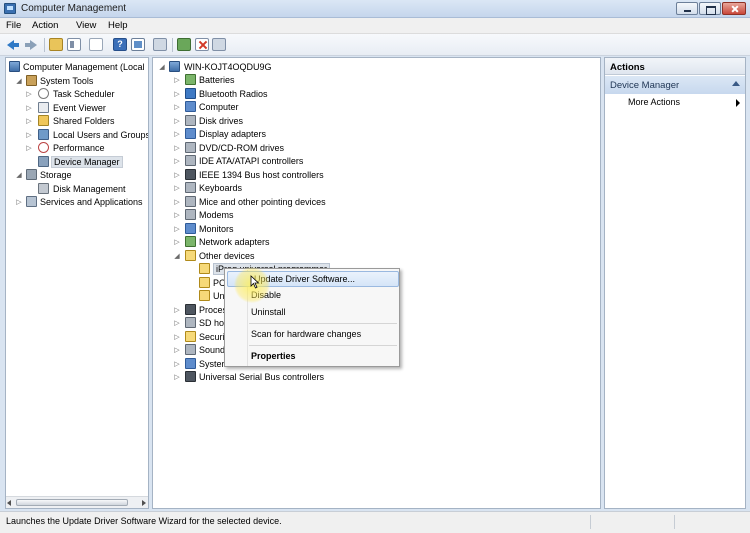 Image resolution: width=750 pixels, height=533 pixels. I want to click on scrollbar-thumb, so click(72, 502).